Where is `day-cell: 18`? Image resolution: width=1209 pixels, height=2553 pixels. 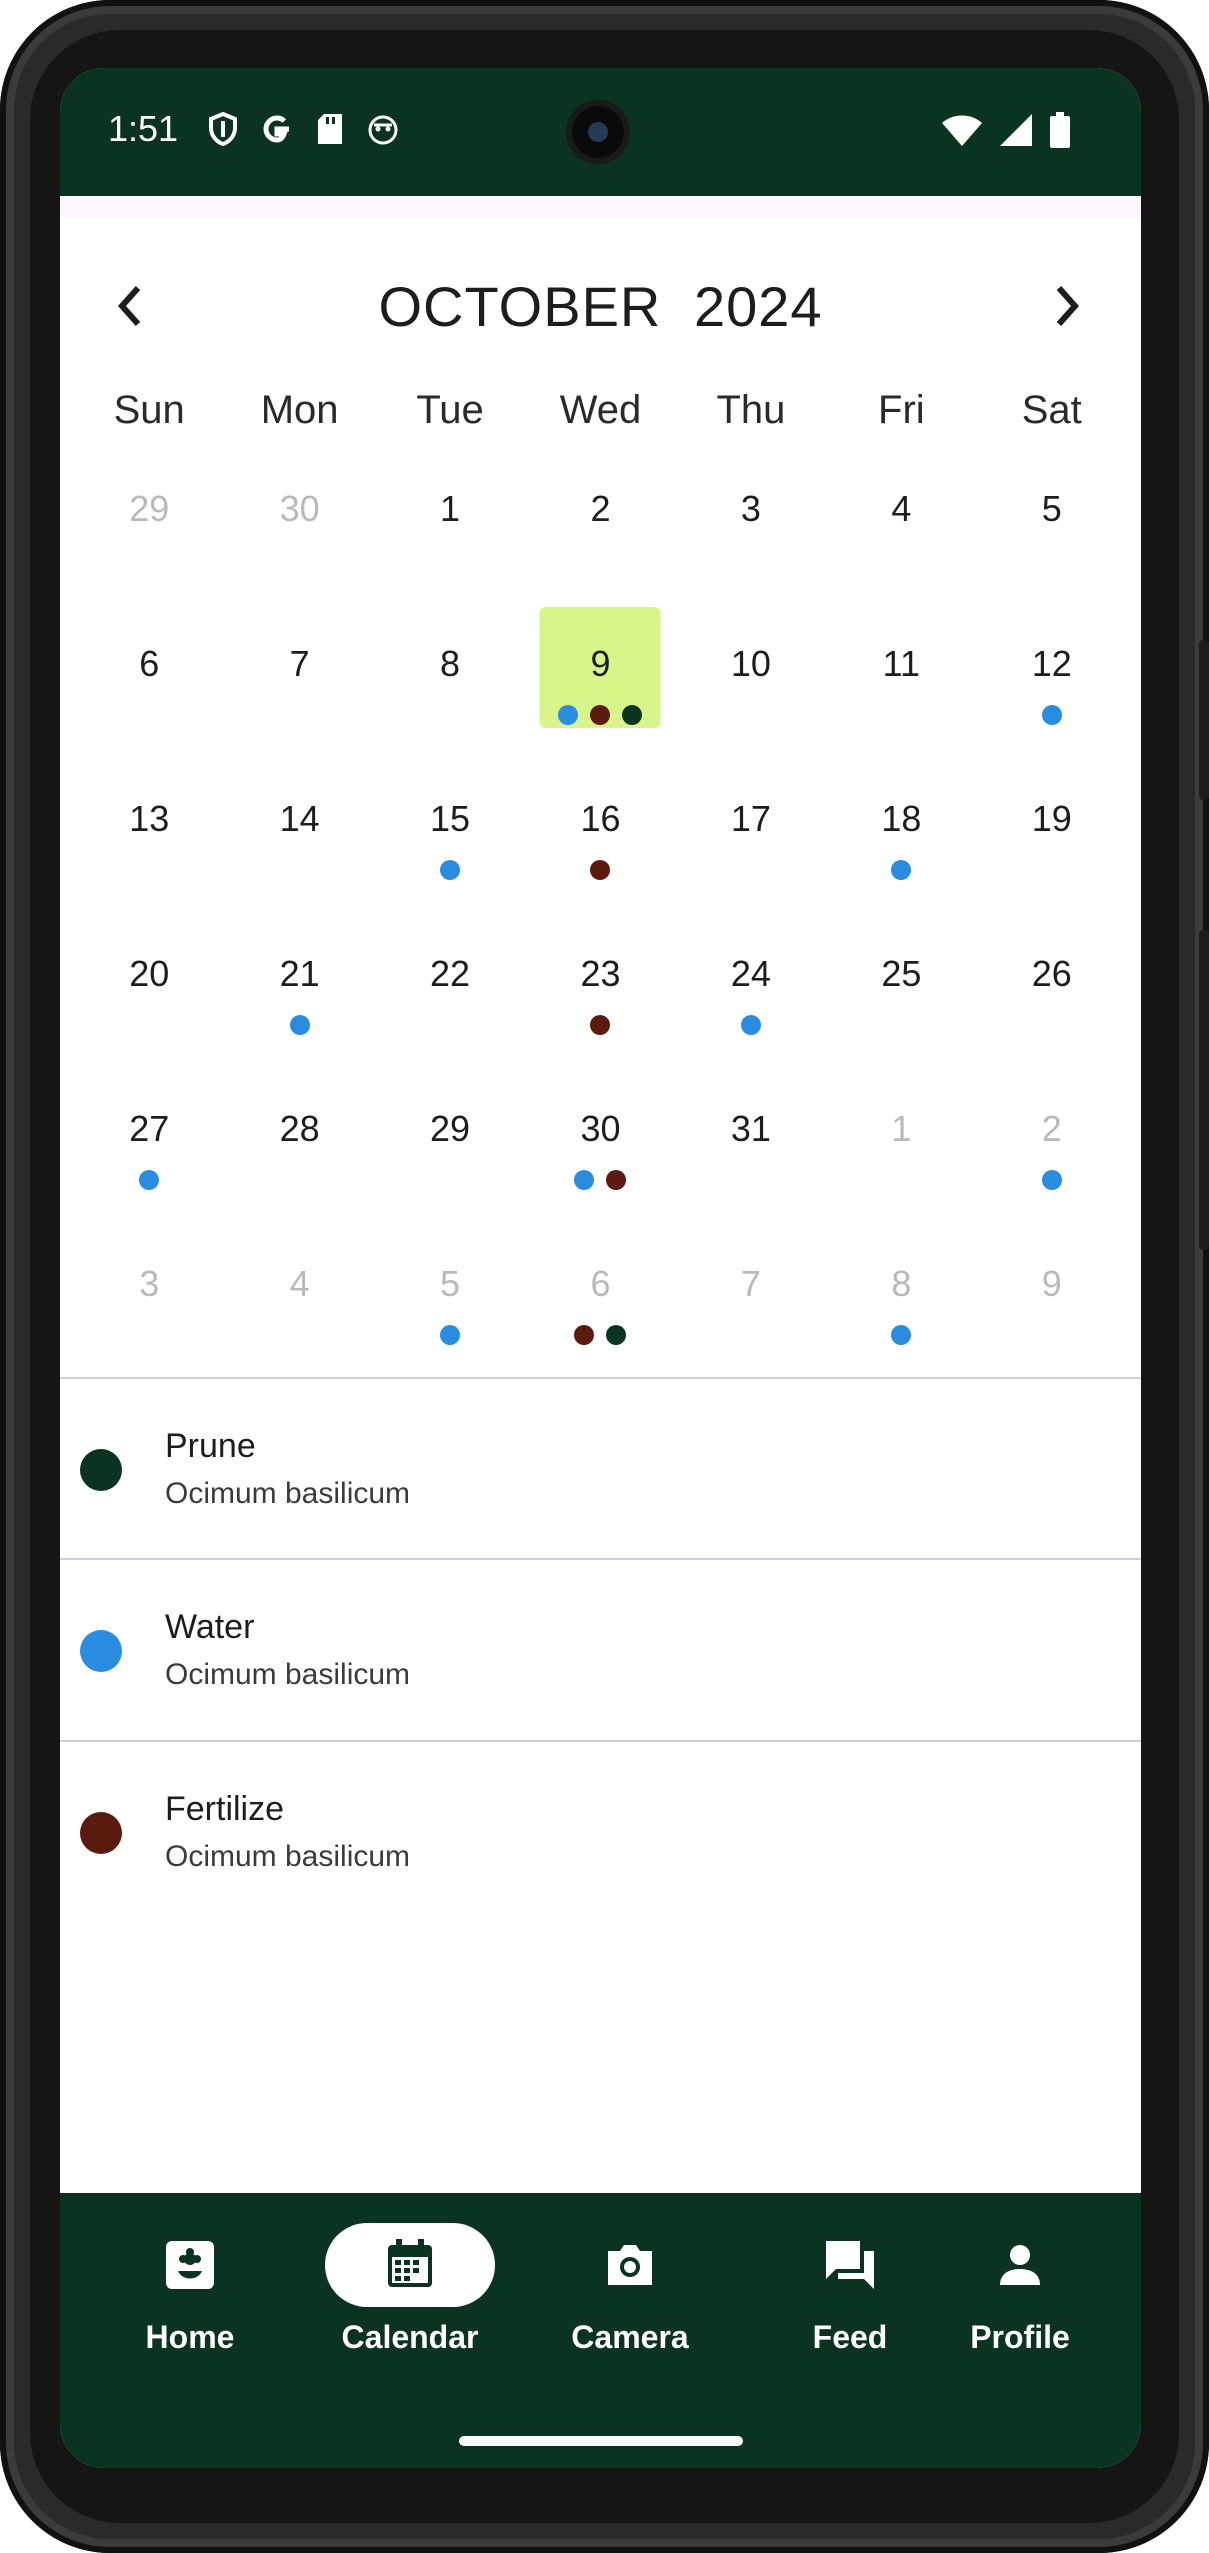
day-cell: 18 is located at coordinates (901, 875).